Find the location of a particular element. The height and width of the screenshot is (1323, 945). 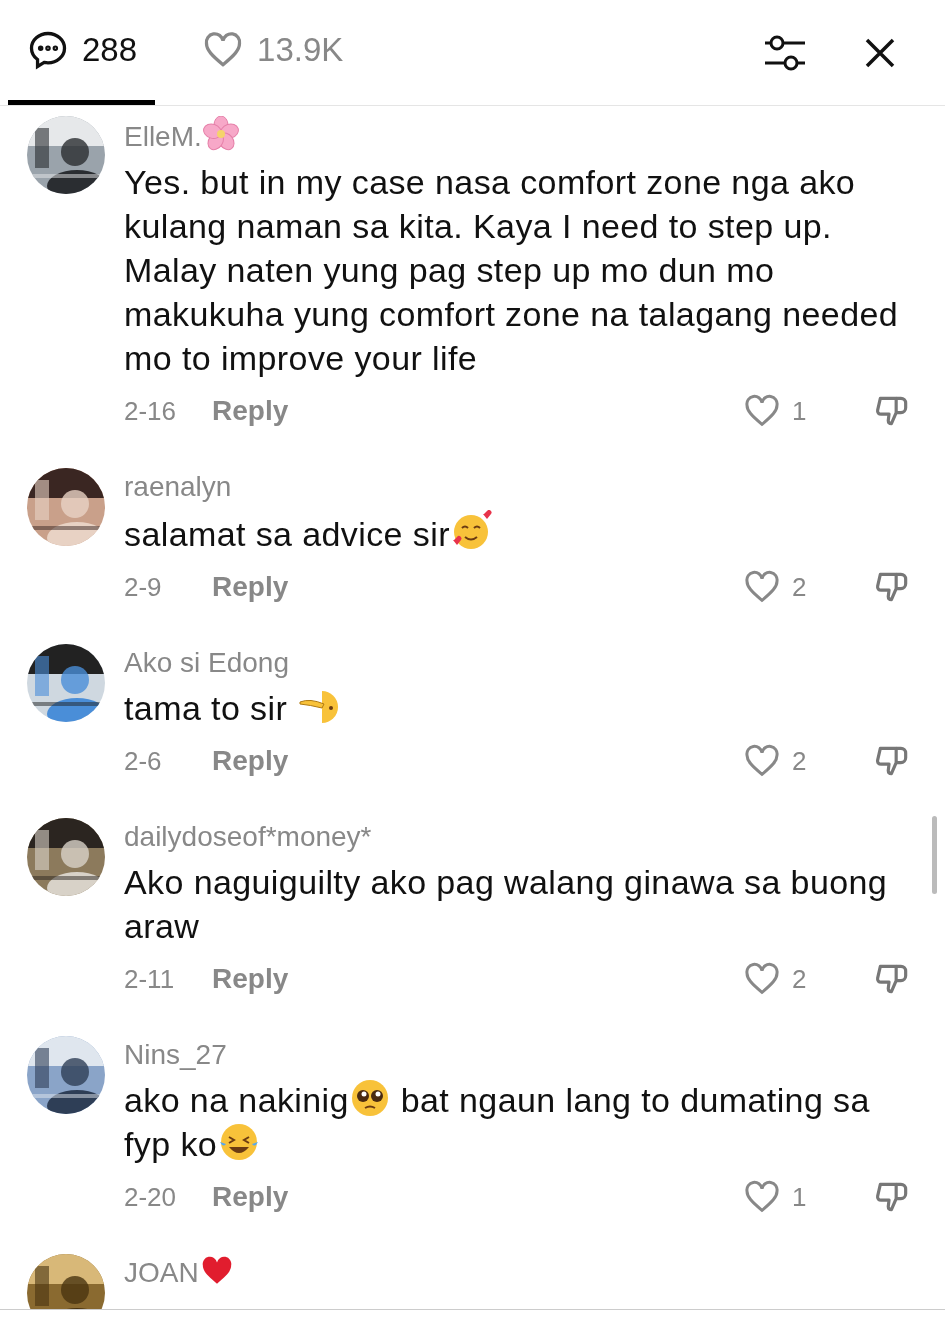

blossom-icon is located at coordinates (220, 134).